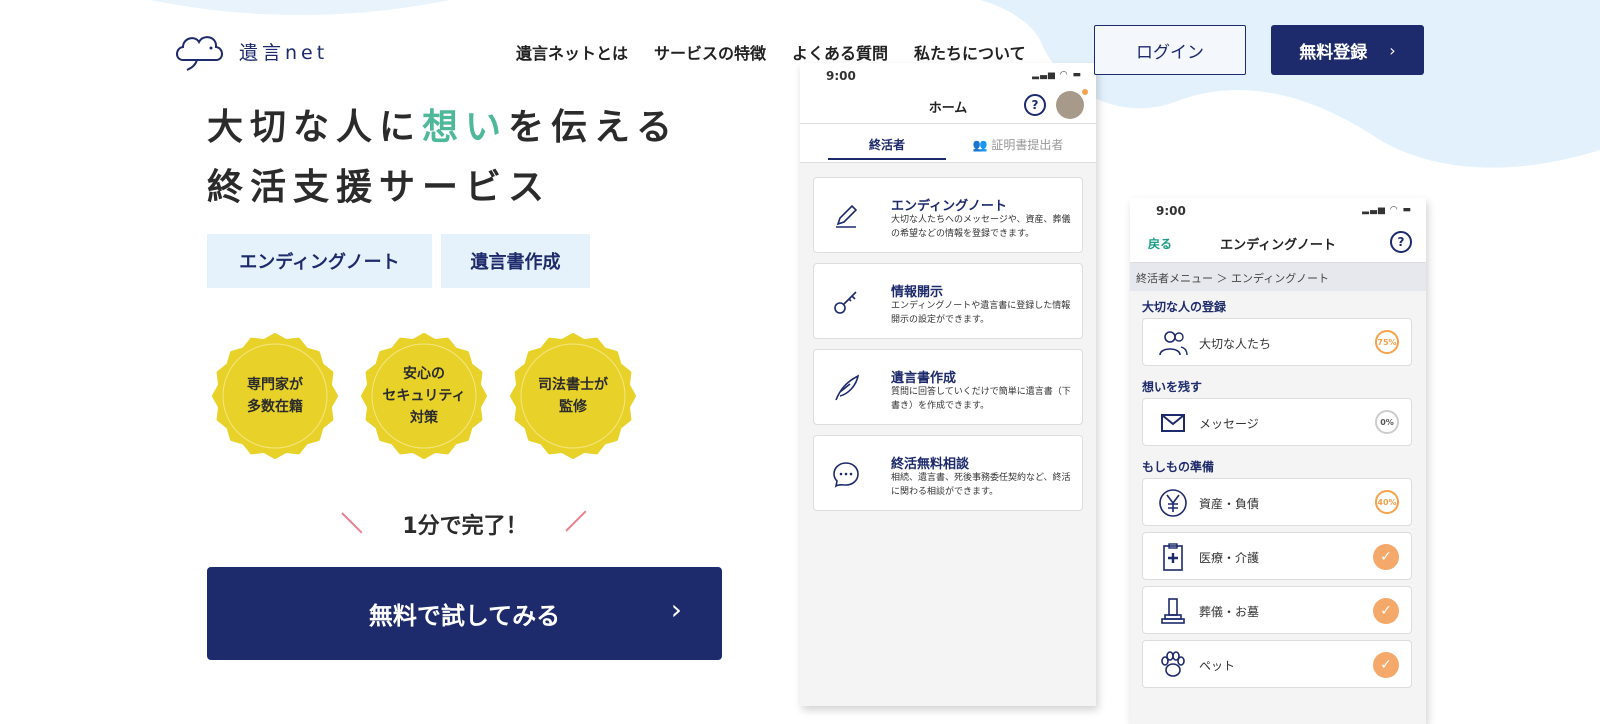 The height and width of the screenshot is (724, 1600). Describe the element at coordinates (887, 144) in the screenshot. I see `tab-planner: 終活者` at that location.